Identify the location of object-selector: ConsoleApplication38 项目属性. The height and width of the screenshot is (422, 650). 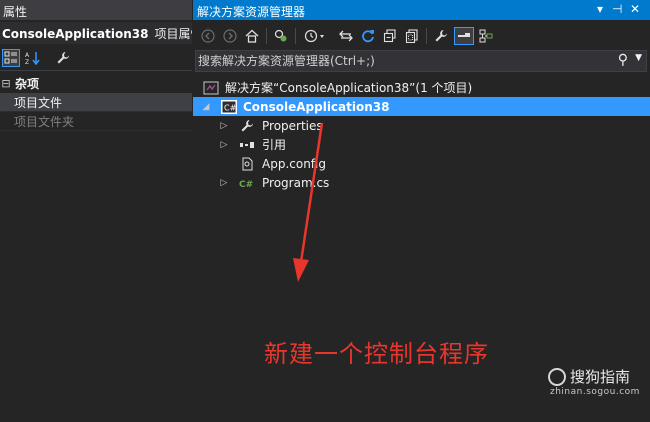
(96, 33).